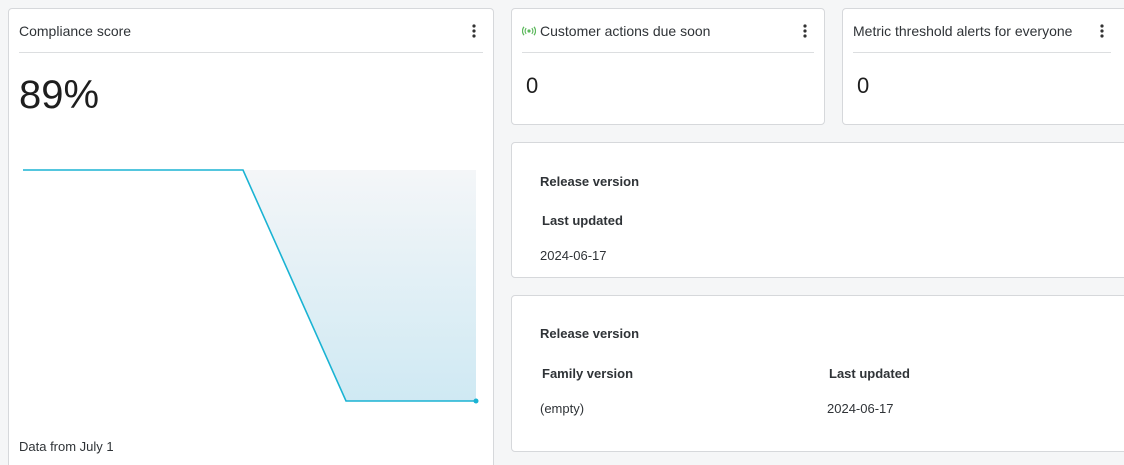 This screenshot has height=465, width=1124. Describe the element at coordinates (668, 66) in the screenshot. I see `customer-actions-card: Customer actions due soon 0` at that location.